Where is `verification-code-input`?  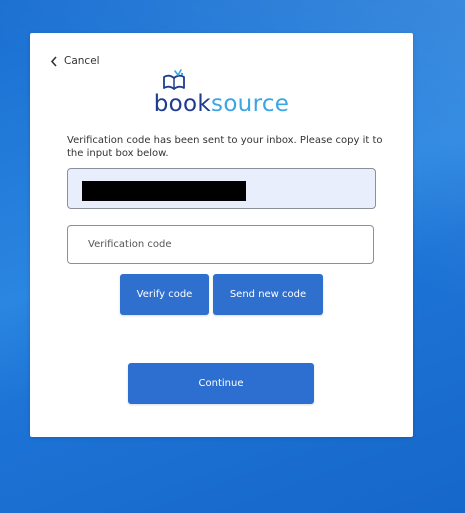
verification-code-input is located at coordinates (220, 244).